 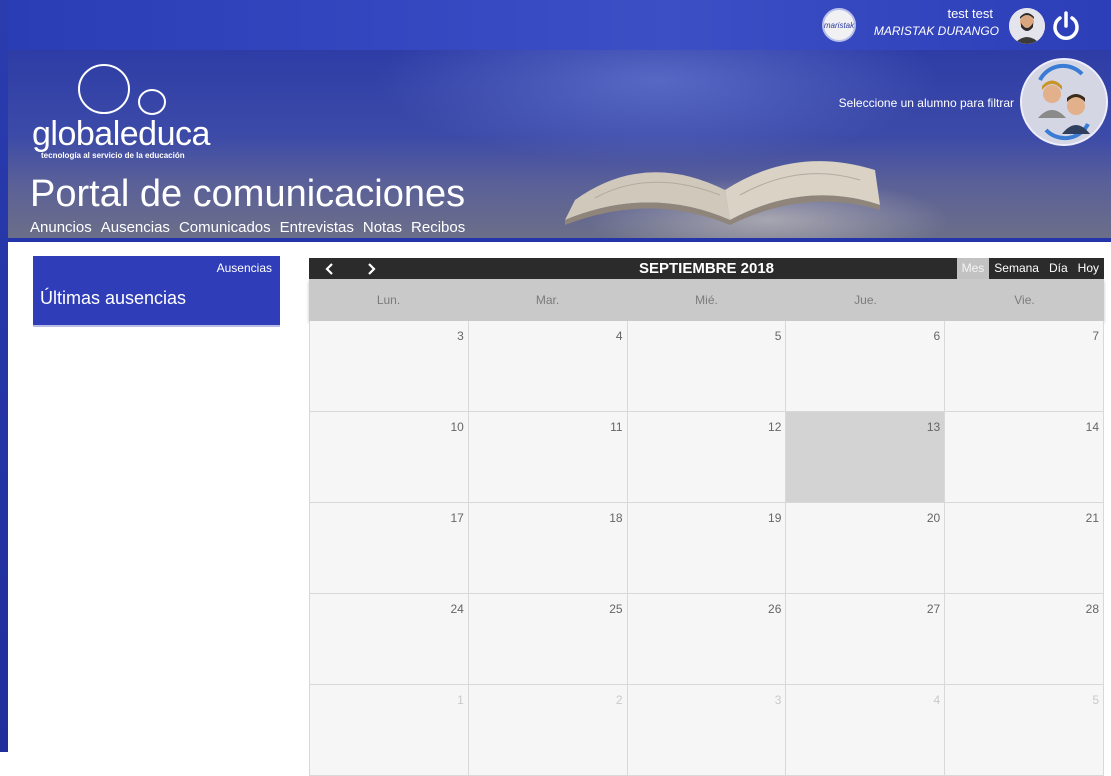 What do you see at coordinates (1088, 268) in the screenshot?
I see `today-button: Hoy` at bounding box center [1088, 268].